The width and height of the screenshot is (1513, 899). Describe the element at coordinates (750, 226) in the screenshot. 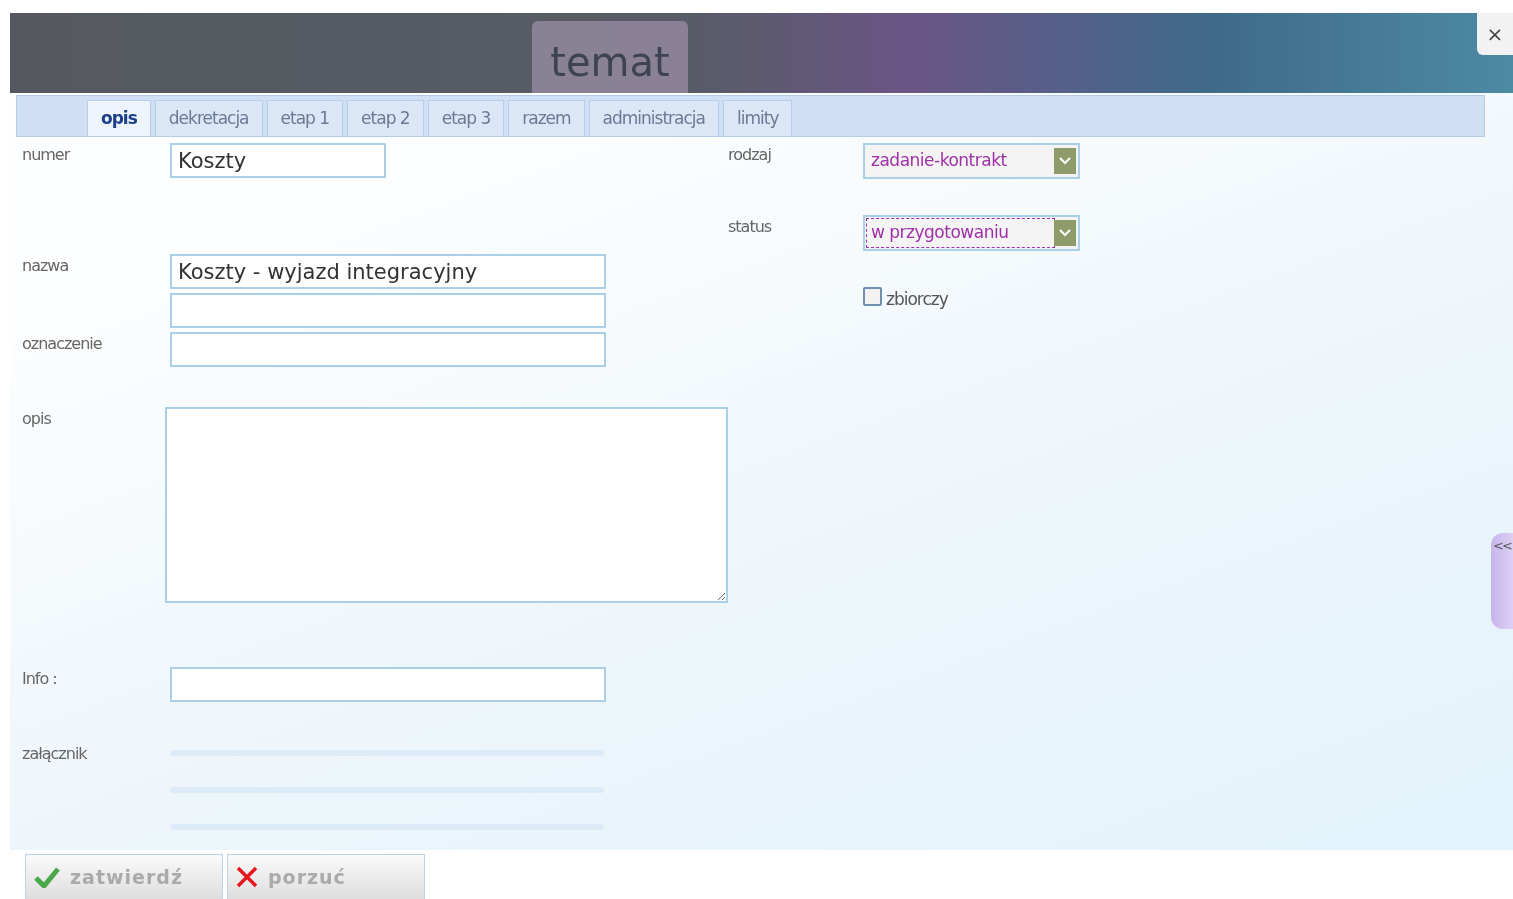

I see `field-label: status` at that location.